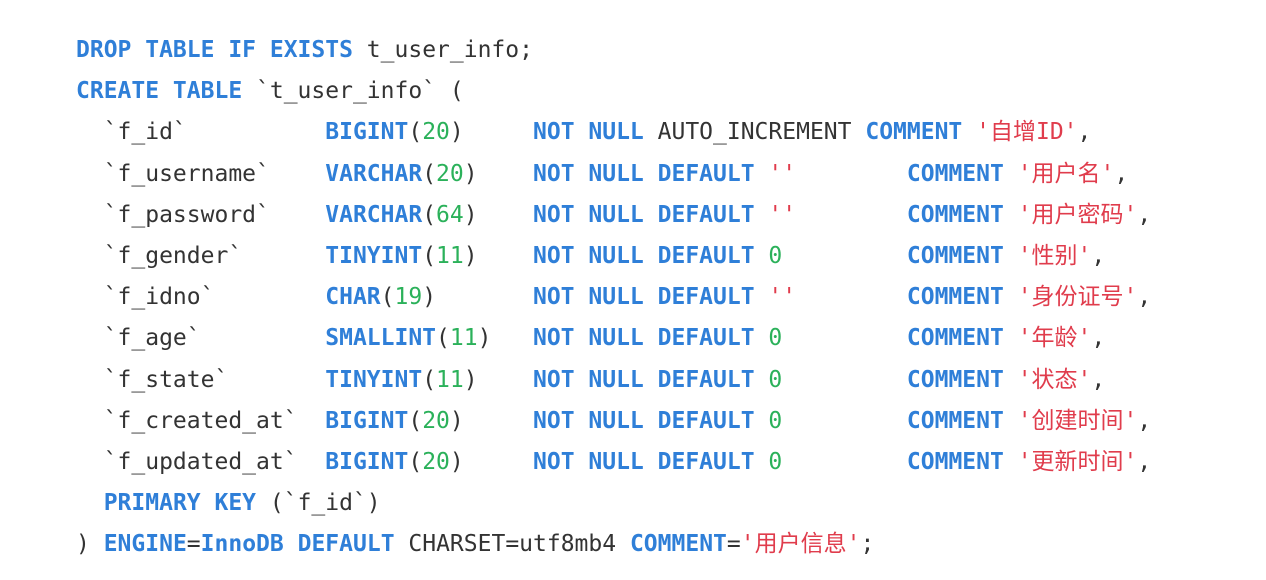 This screenshot has height=580, width=1266. What do you see at coordinates (450, 214) in the screenshot?
I see `sql-number: 64` at bounding box center [450, 214].